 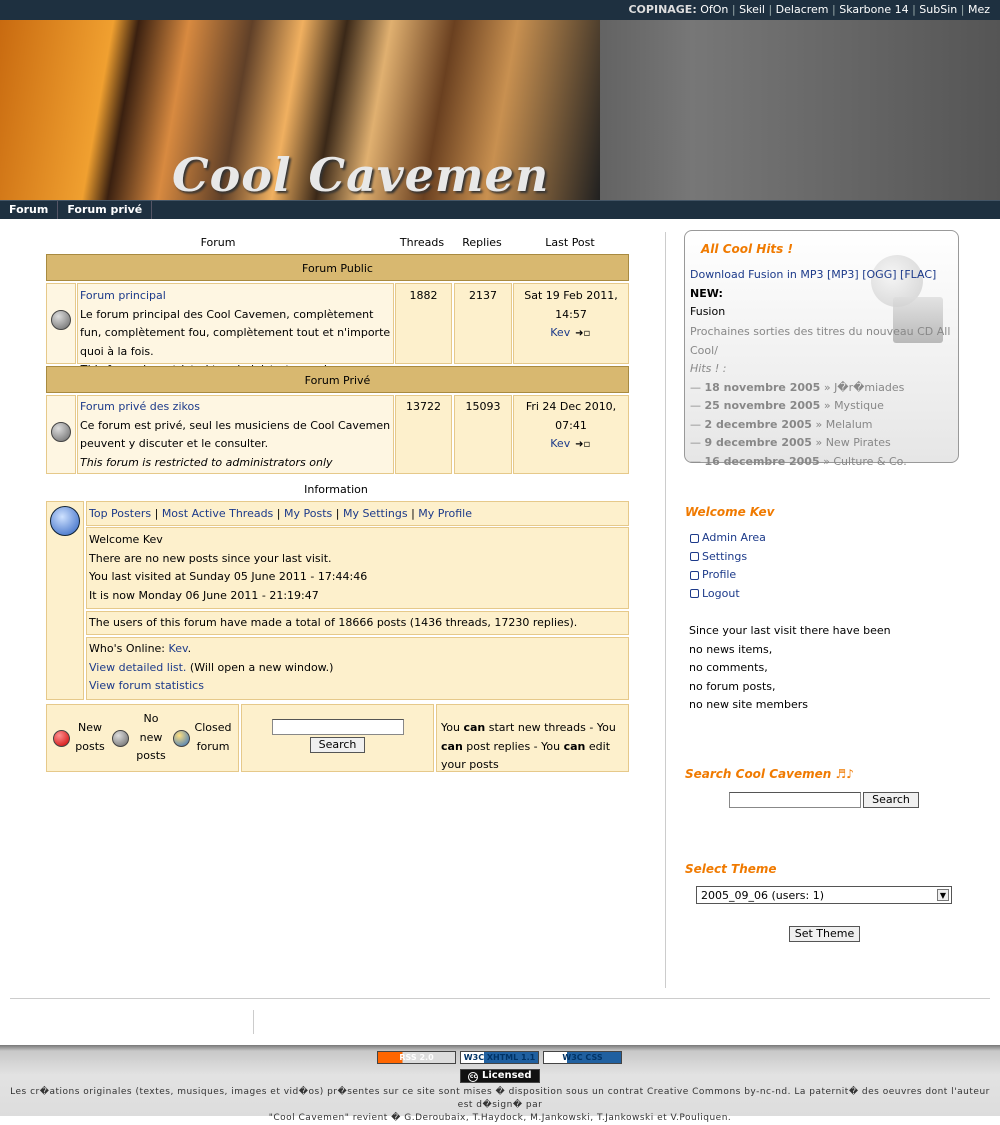 I want to click on rss-badge: RSS 2.0, so click(x=416, y=1057).